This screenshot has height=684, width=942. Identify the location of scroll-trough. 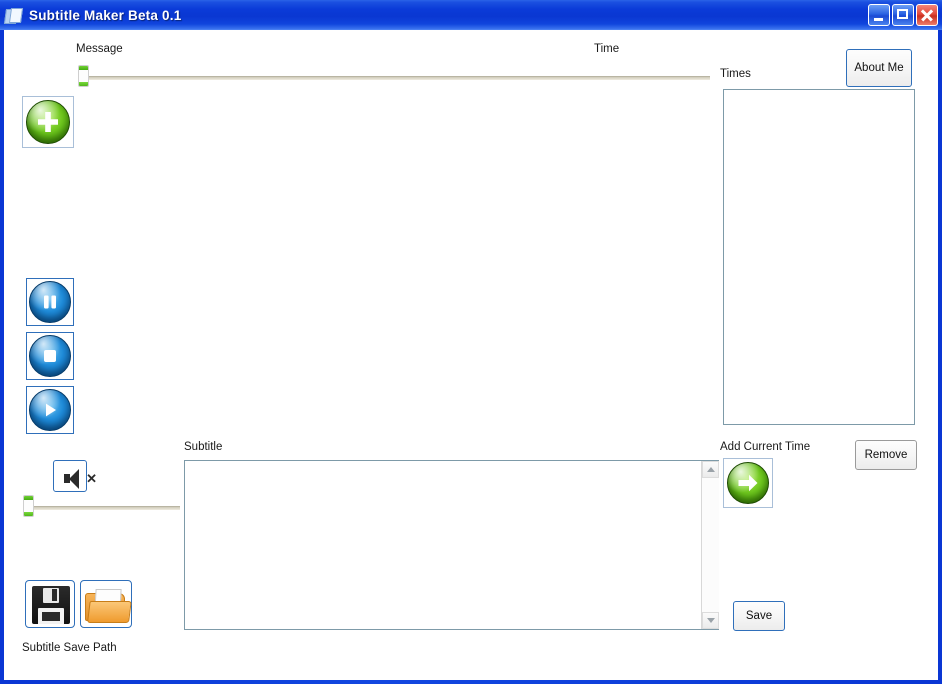
(710, 545).